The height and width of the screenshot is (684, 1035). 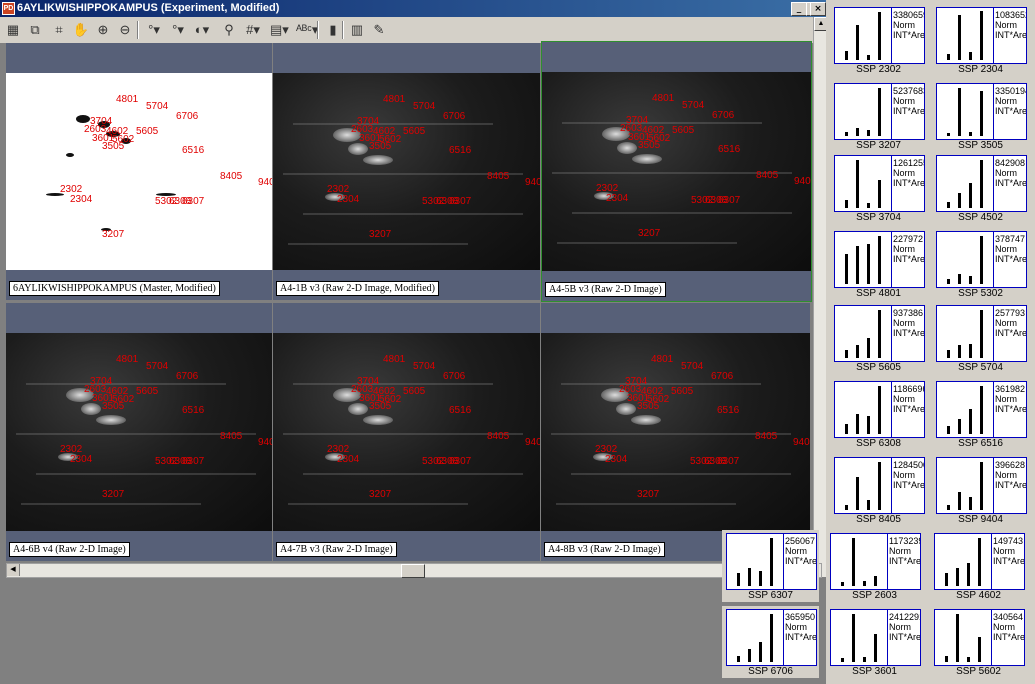 I want to click on ssp-plot-tile: 1083652NormINT*Area SSP 2304, so click(x=980, y=40).